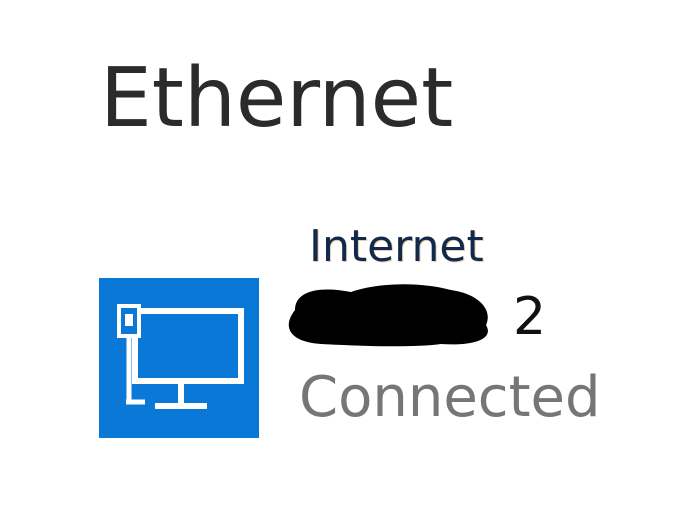  I want to click on page-title: Ethernet, so click(277, 98).